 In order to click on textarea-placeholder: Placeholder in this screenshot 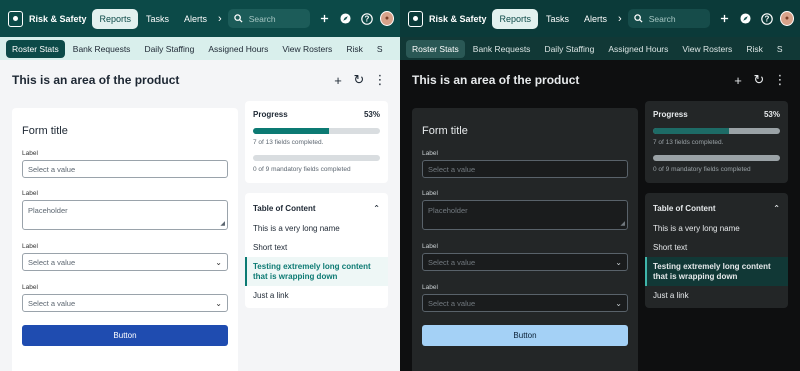, I will do `click(448, 210)`.